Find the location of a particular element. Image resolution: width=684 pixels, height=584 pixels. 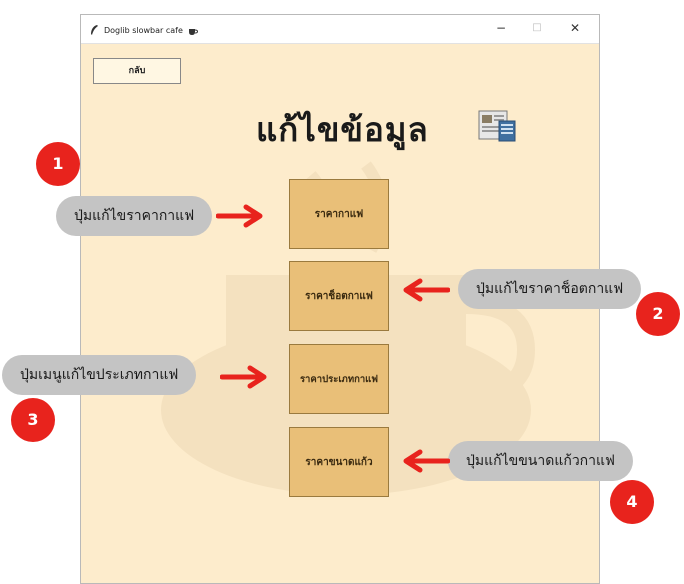

coffee-cup-icon is located at coordinates (193, 30).